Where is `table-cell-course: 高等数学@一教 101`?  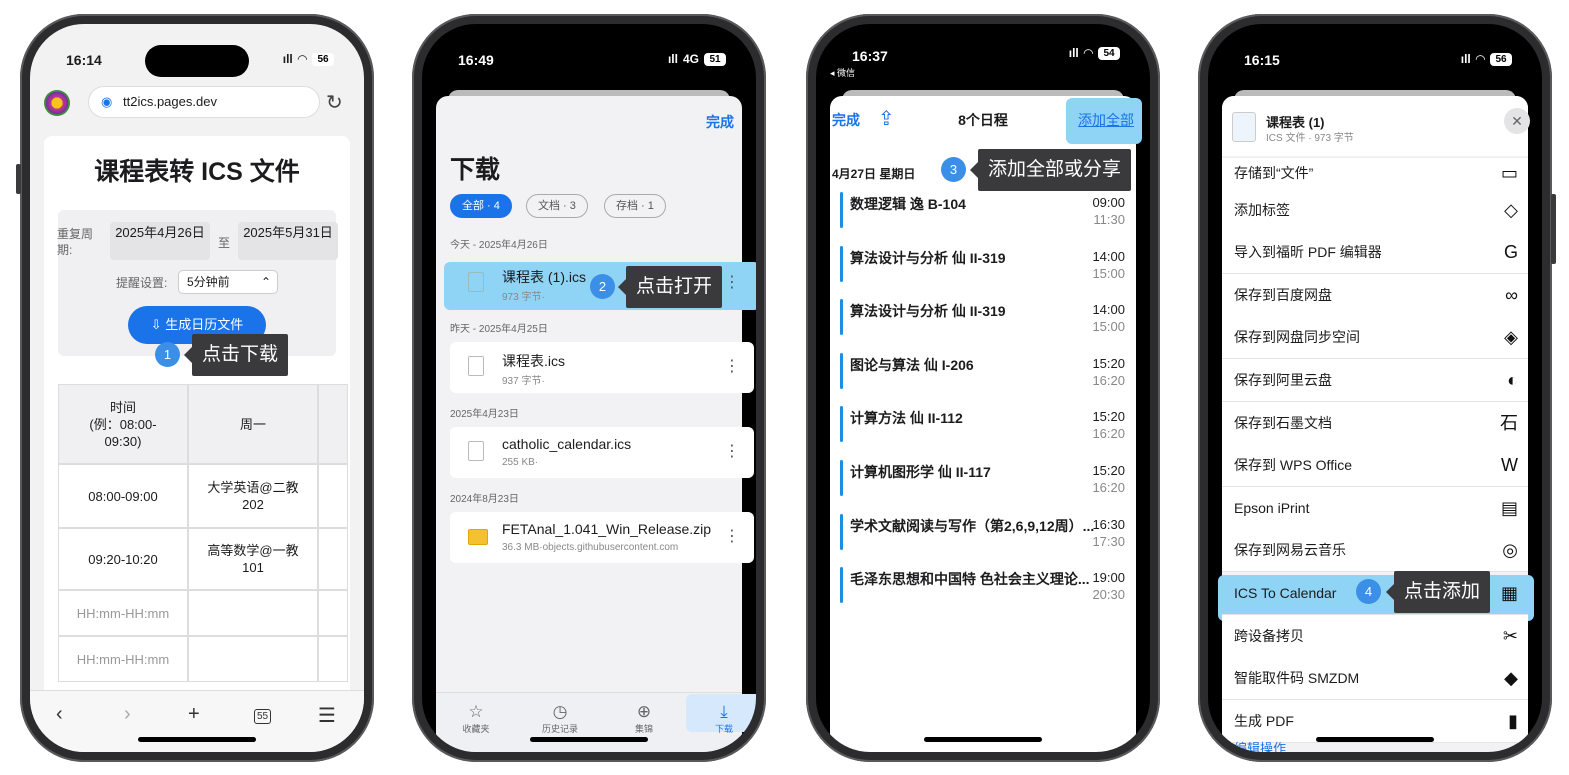 table-cell-course: 高等数学@一教 101 is located at coordinates (253, 559).